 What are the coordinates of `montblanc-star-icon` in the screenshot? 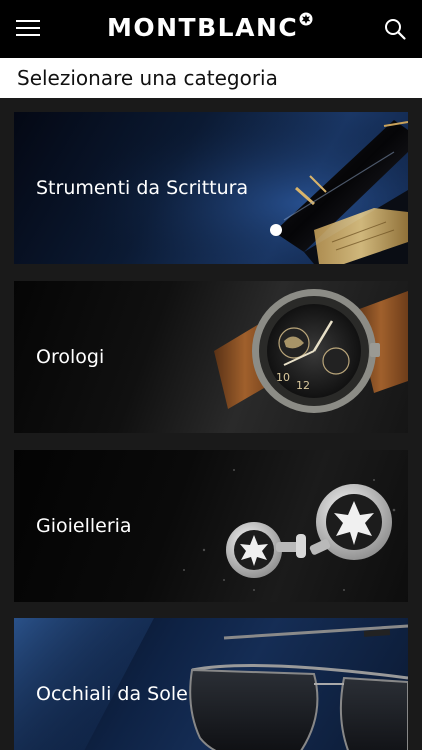 It's located at (306, 19).